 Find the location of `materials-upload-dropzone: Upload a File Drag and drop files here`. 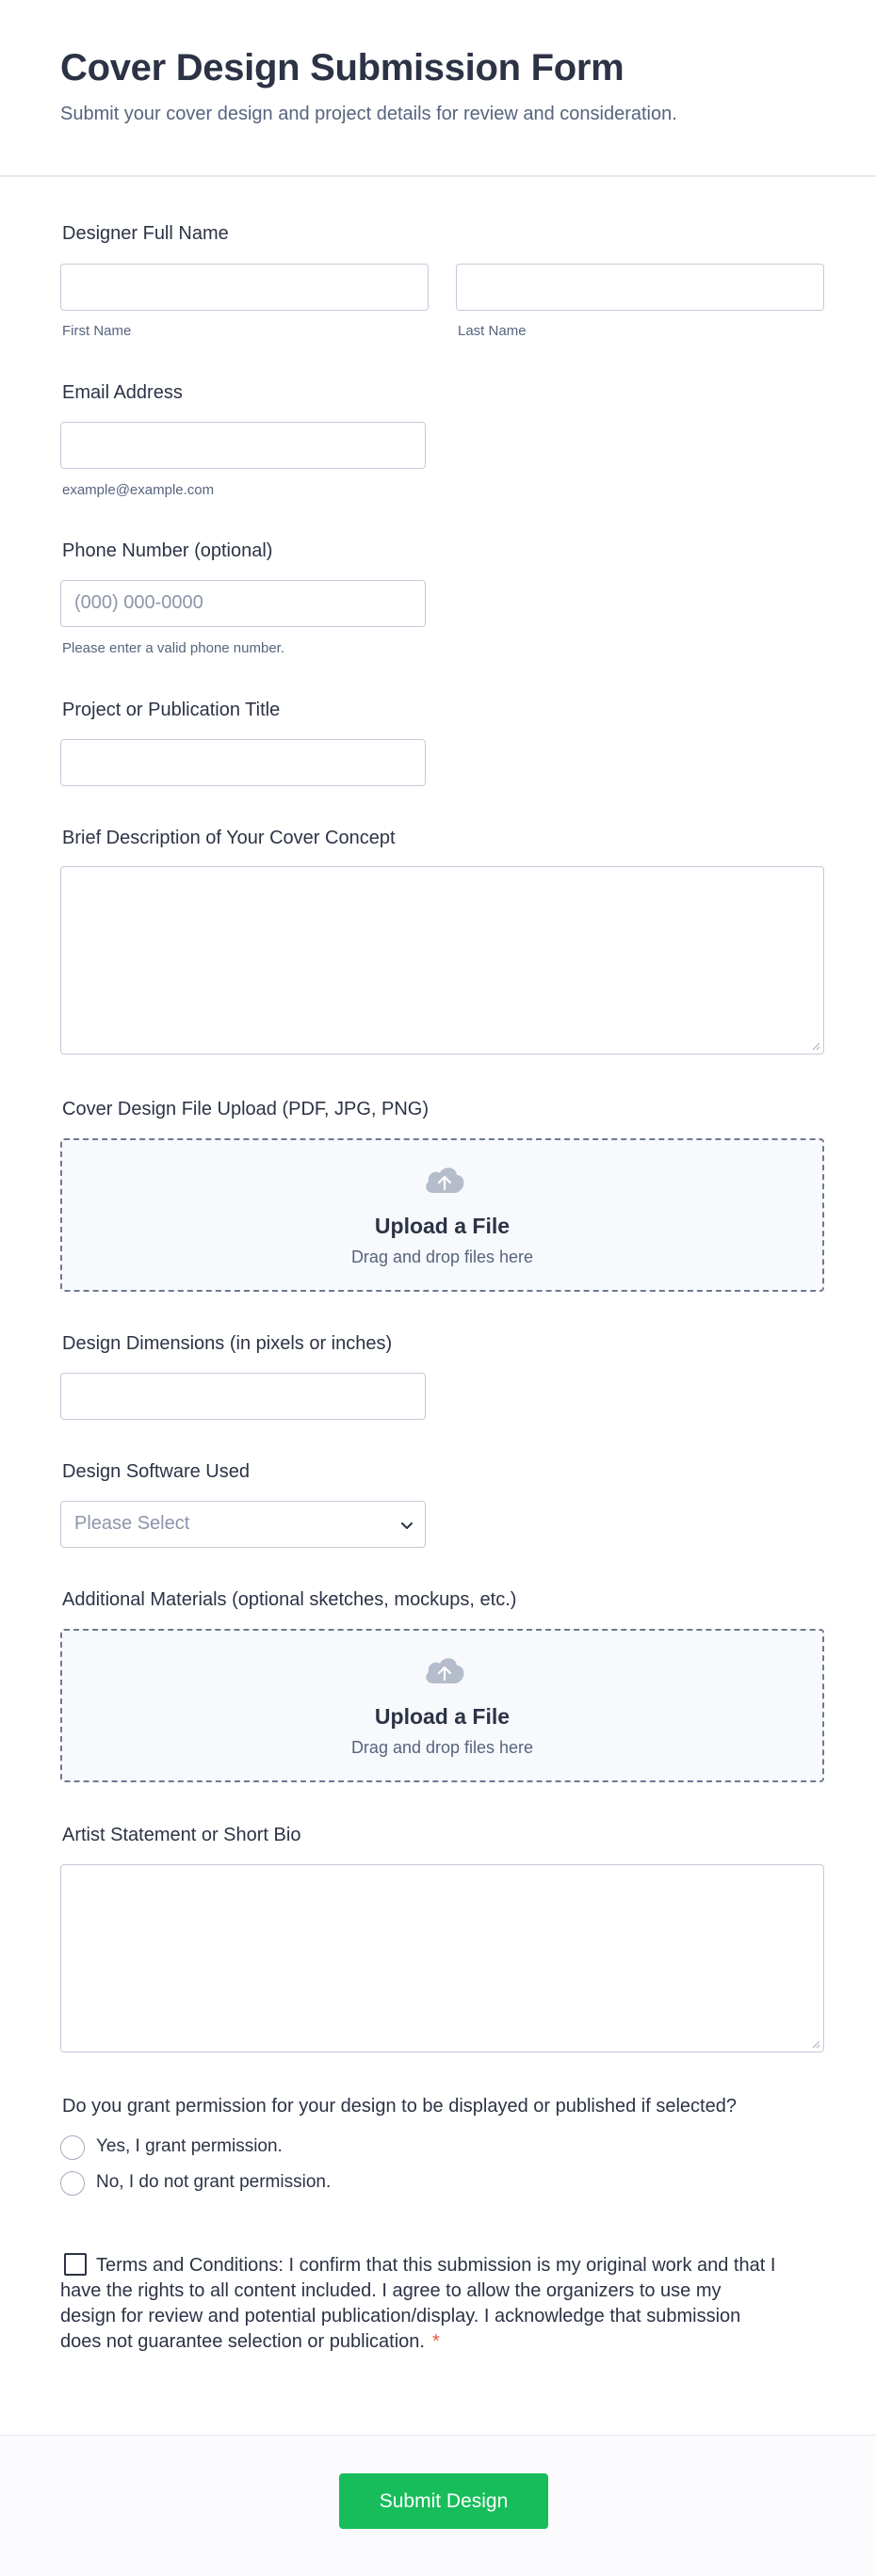

materials-upload-dropzone: Upload a File Drag and drop files here is located at coordinates (442, 1705).